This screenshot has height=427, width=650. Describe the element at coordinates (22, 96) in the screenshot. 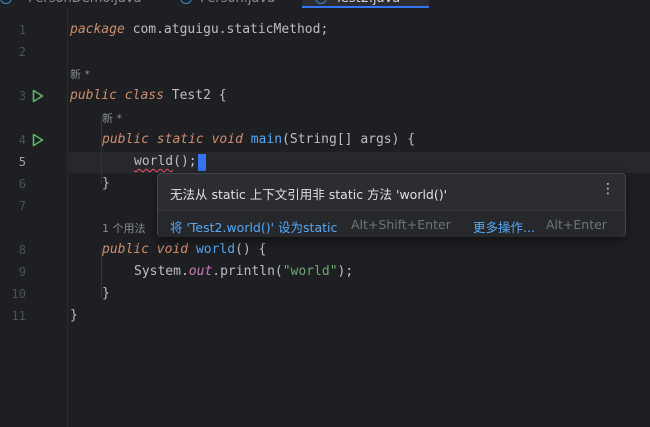

I see `line-number: 3` at that location.